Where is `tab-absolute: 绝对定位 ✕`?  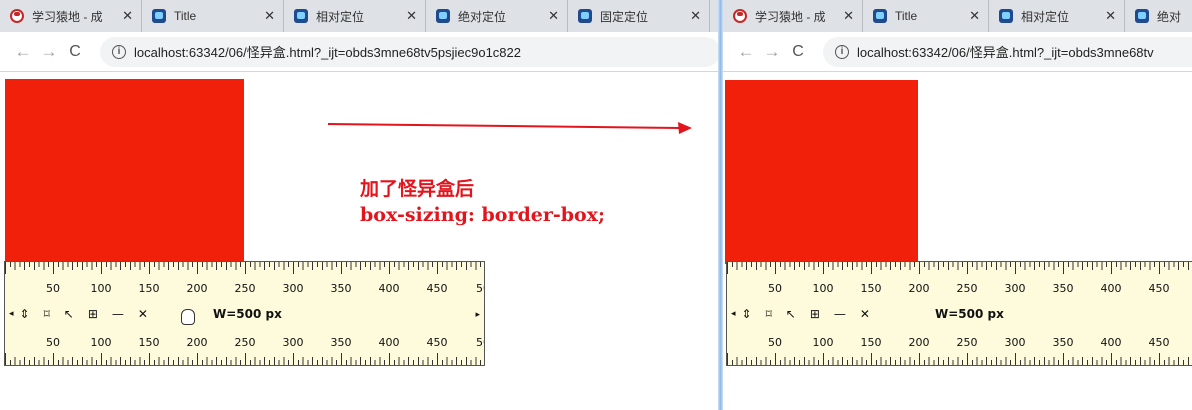 tab-absolute: 绝对定位 ✕ is located at coordinates (497, 16).